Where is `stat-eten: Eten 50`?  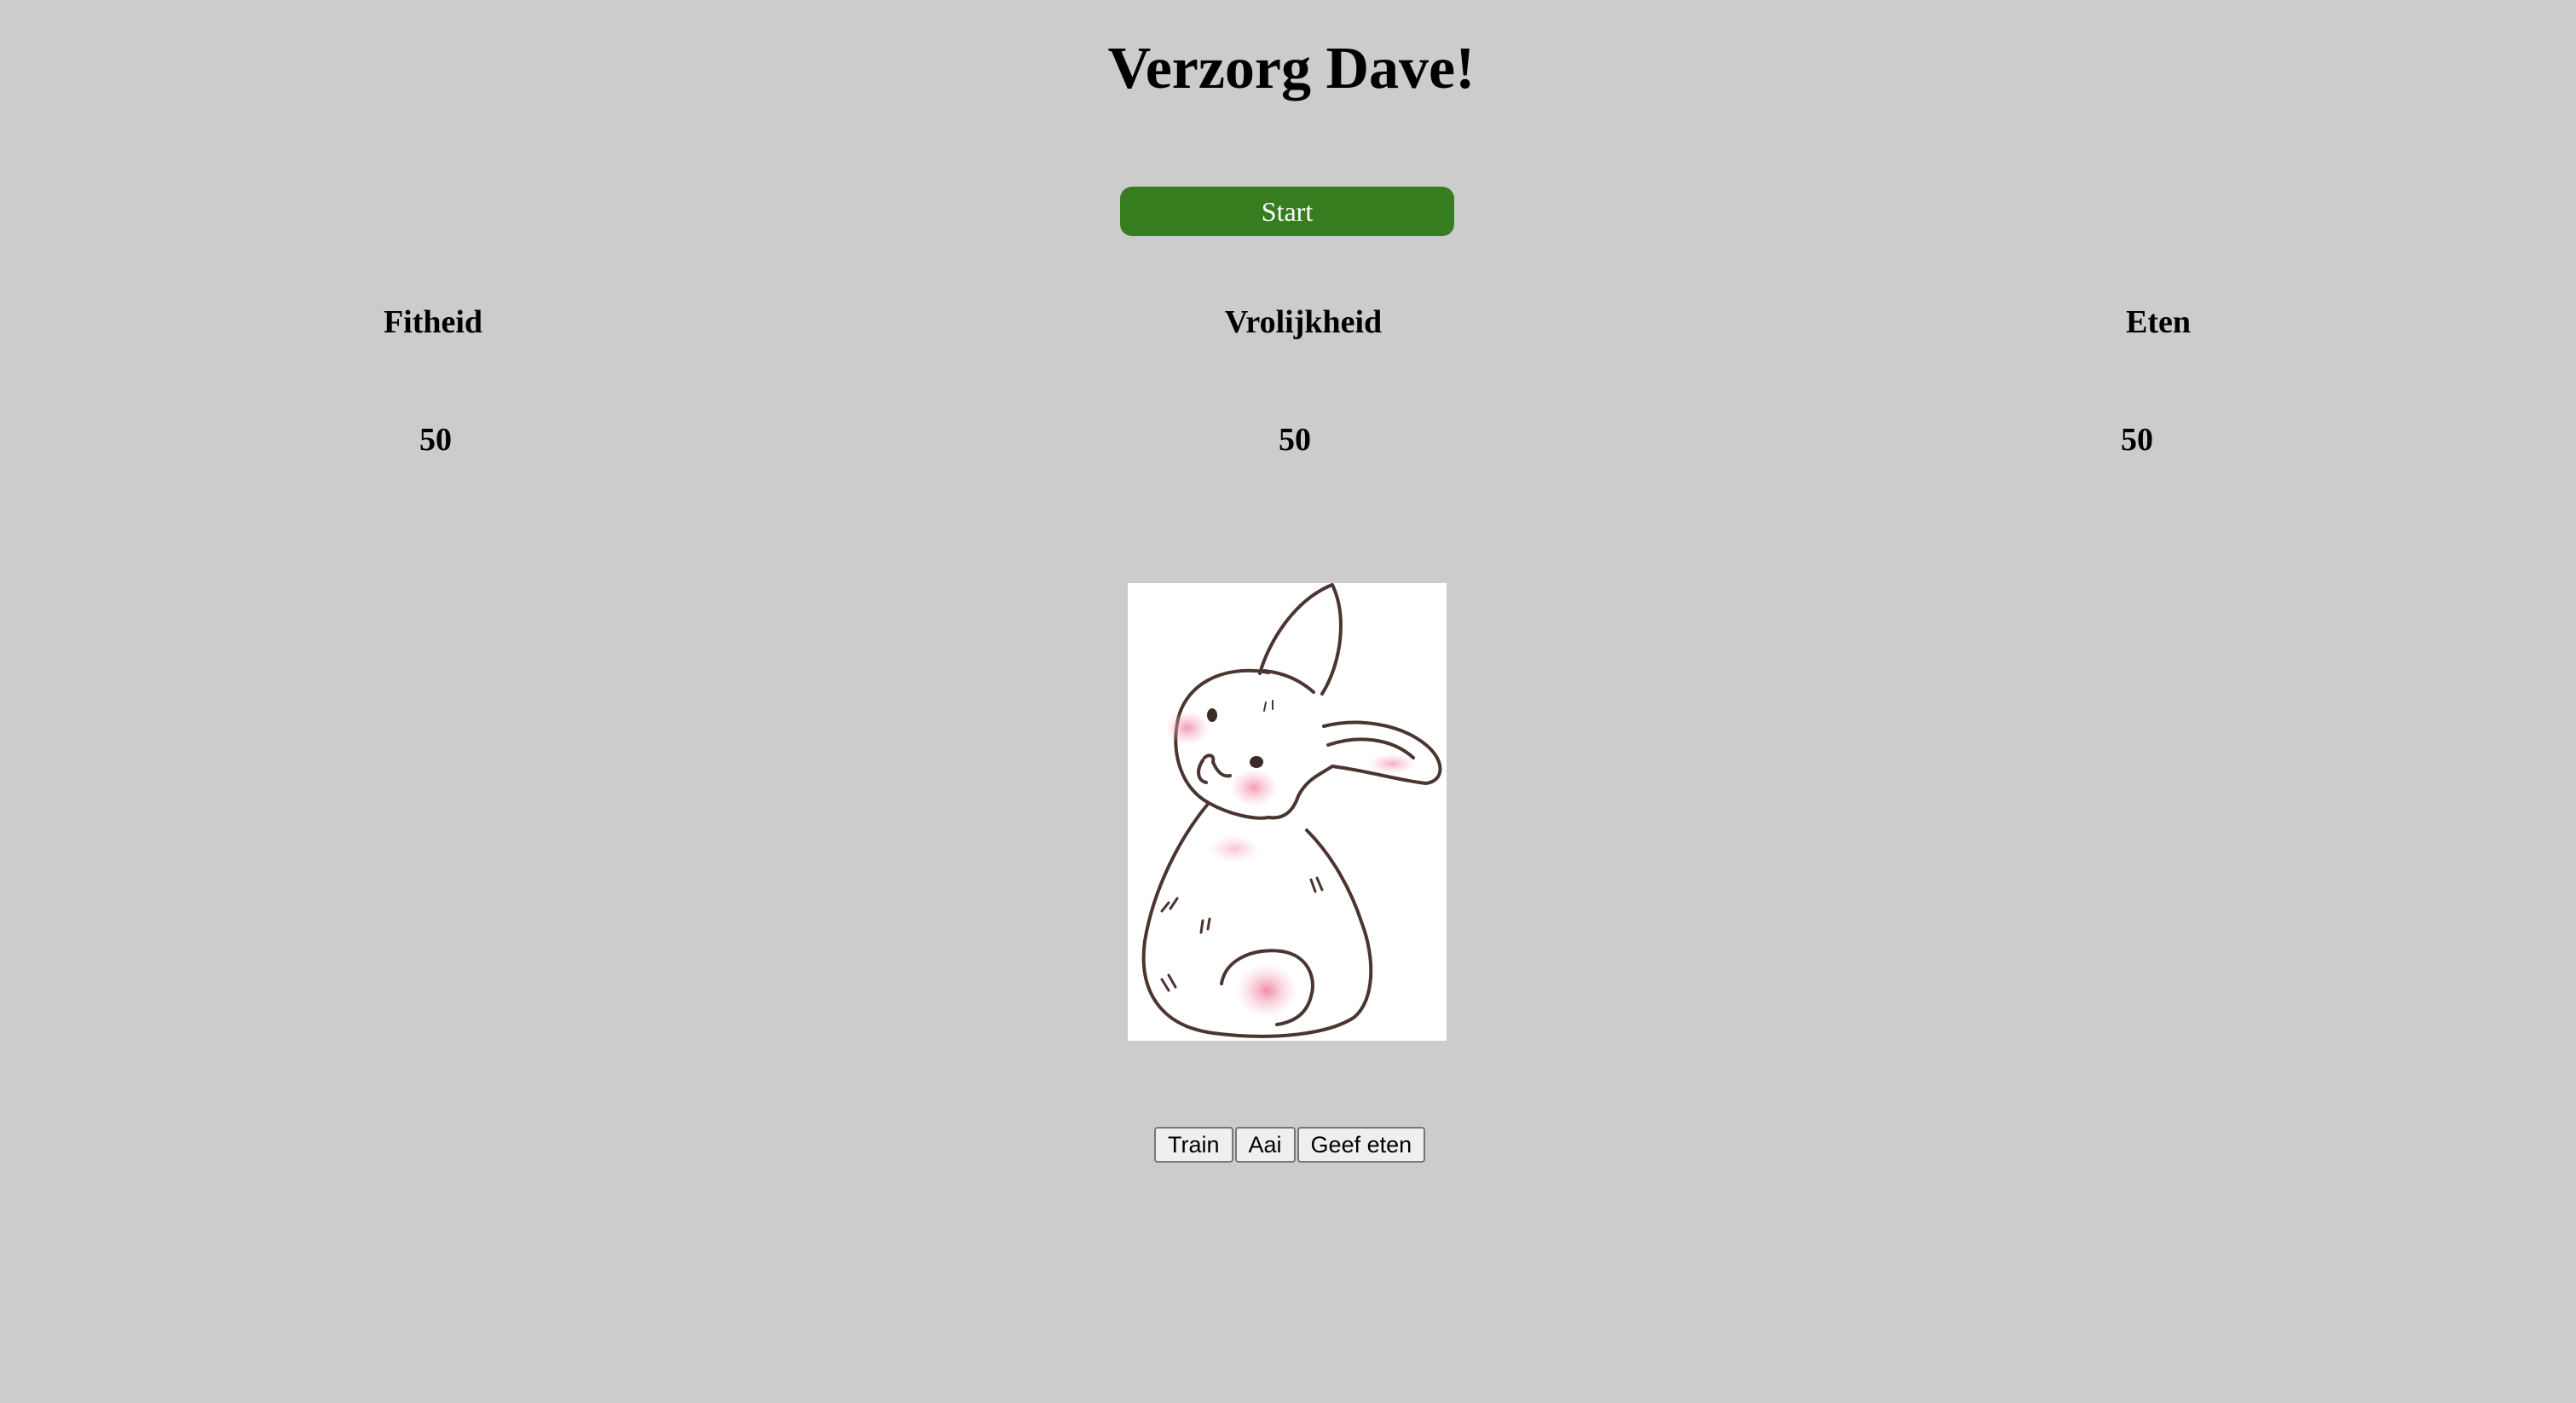 stat-eten: Eten 50 is located at coordinates (2158, 381).